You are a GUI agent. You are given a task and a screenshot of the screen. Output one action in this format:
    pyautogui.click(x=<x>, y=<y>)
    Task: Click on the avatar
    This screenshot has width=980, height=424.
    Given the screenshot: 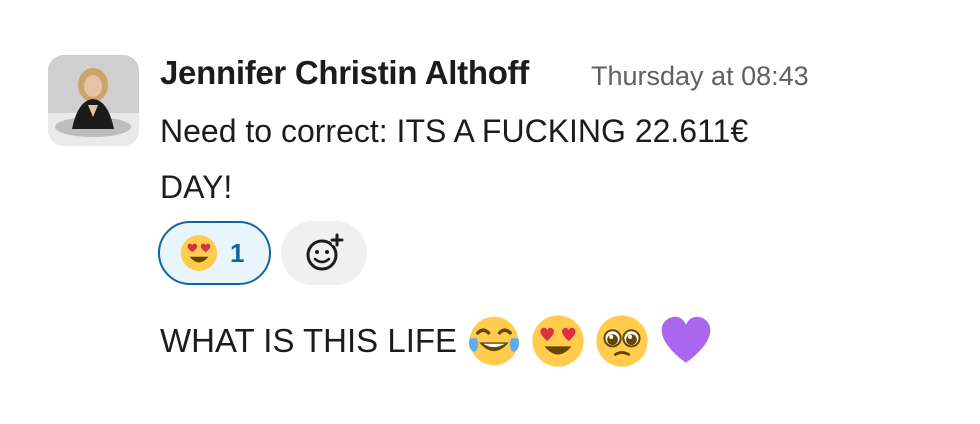 What is the action you would take?
    pyautogui.click(x=93, y=100)
    